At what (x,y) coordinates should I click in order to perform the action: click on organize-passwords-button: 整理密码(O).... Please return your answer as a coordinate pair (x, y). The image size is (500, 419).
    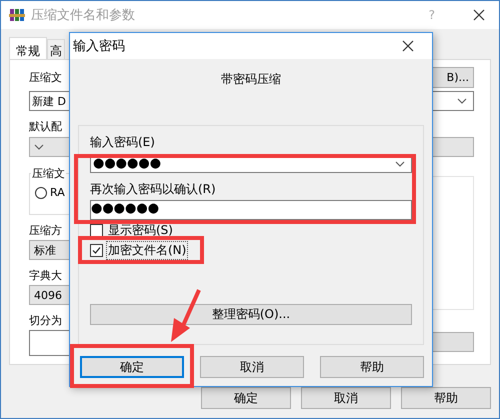
    Looking at the image, I should click on (251, 314).